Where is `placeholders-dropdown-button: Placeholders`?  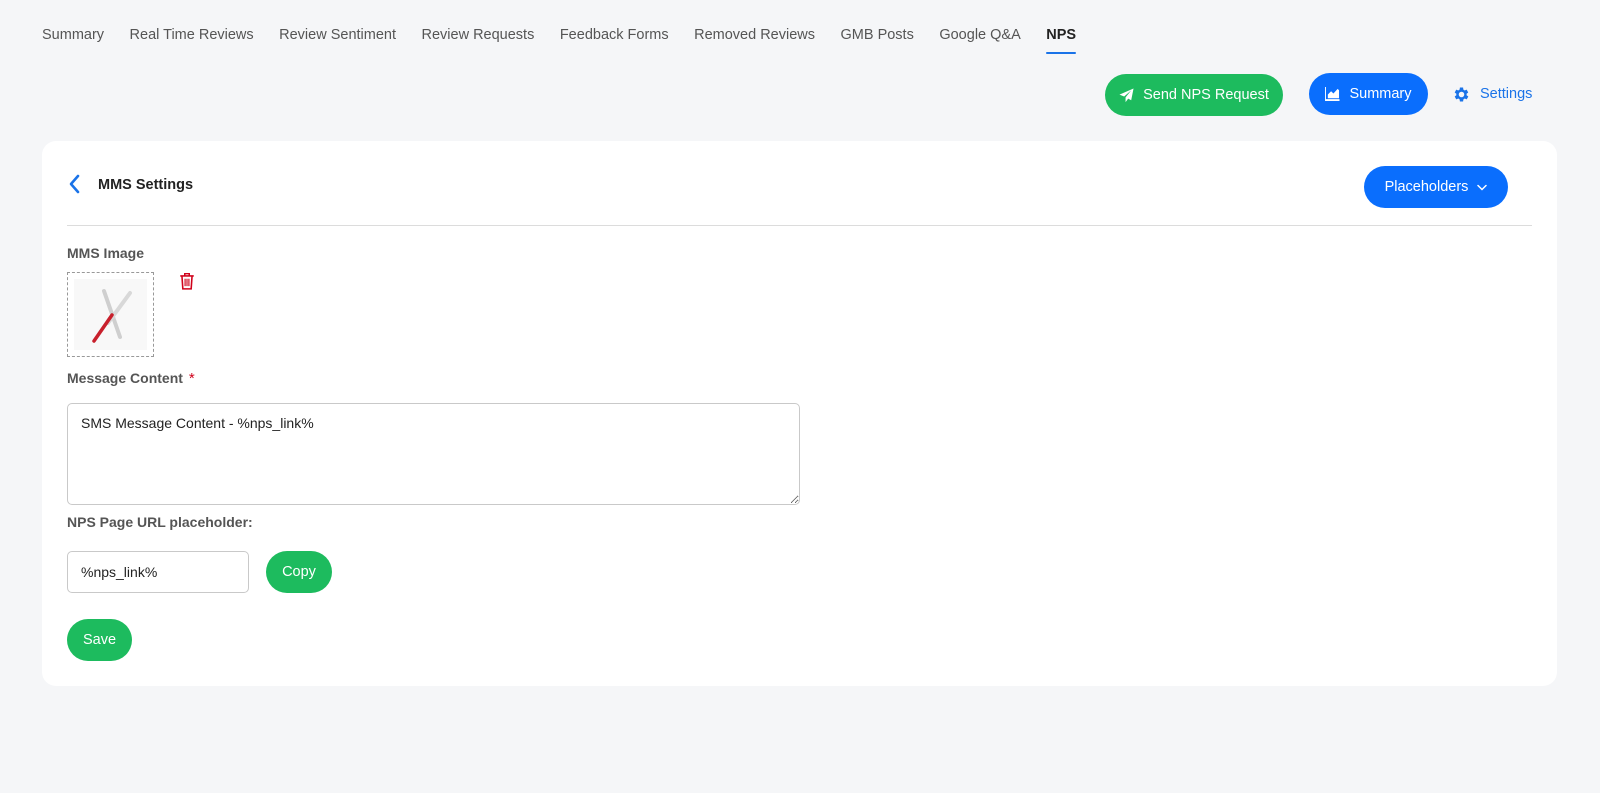 placeholders-dropdown-button: Placeholders is located at coordinates (1436, 187).